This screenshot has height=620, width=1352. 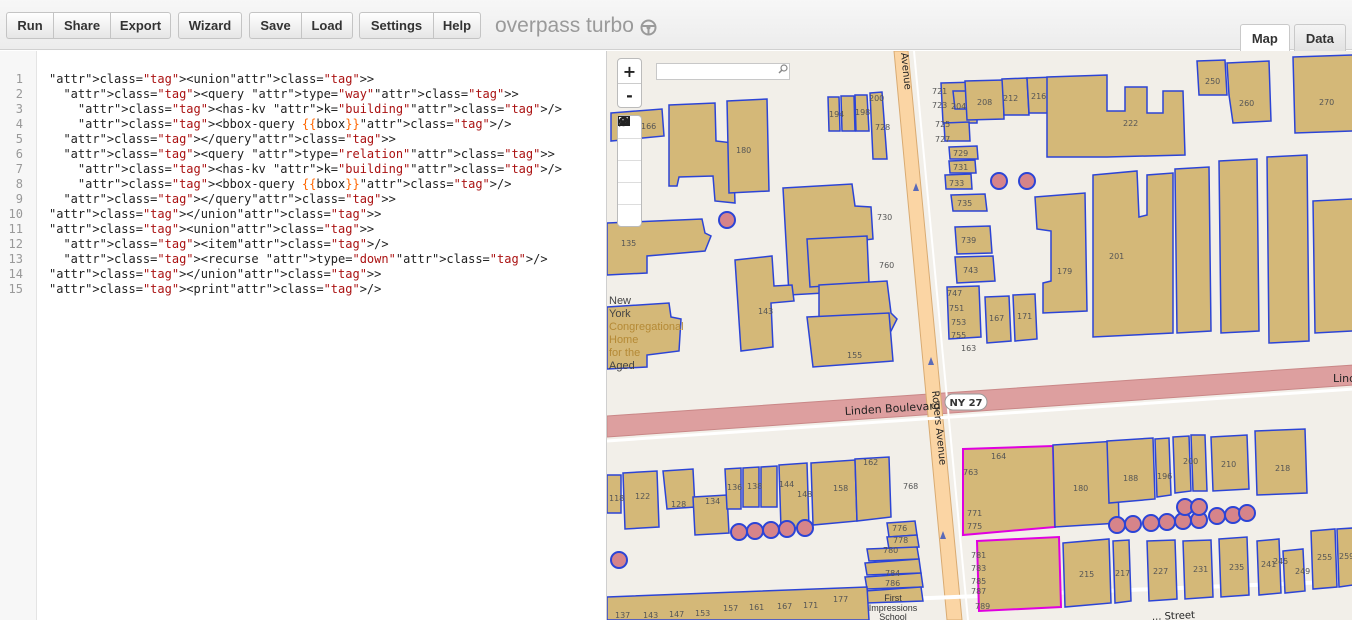 I want to click on svg-text: 250, so click(x=1212, y=81).